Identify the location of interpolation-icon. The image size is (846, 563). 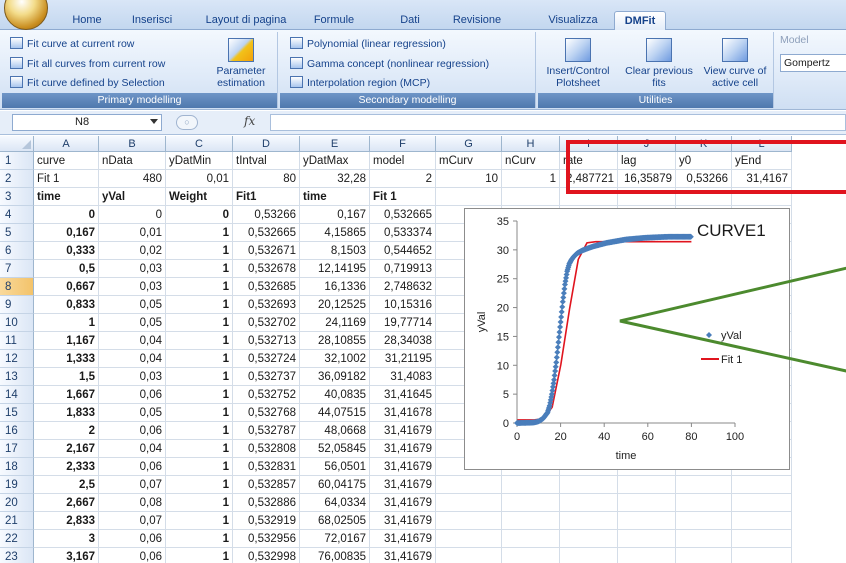
(296, 82).